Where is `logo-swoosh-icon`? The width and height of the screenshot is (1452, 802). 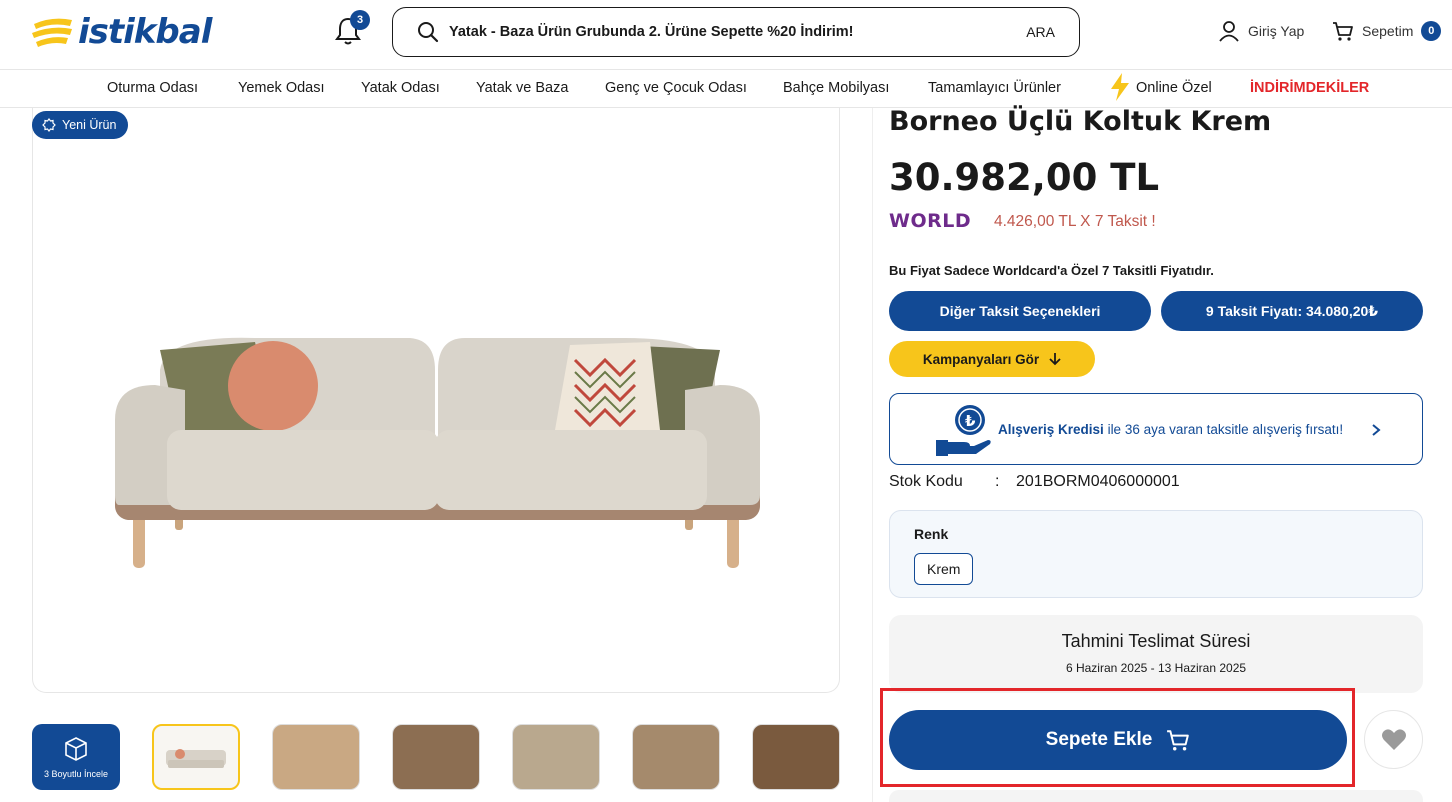 logo-swoosh-icon is located at coordinates (52, 32).